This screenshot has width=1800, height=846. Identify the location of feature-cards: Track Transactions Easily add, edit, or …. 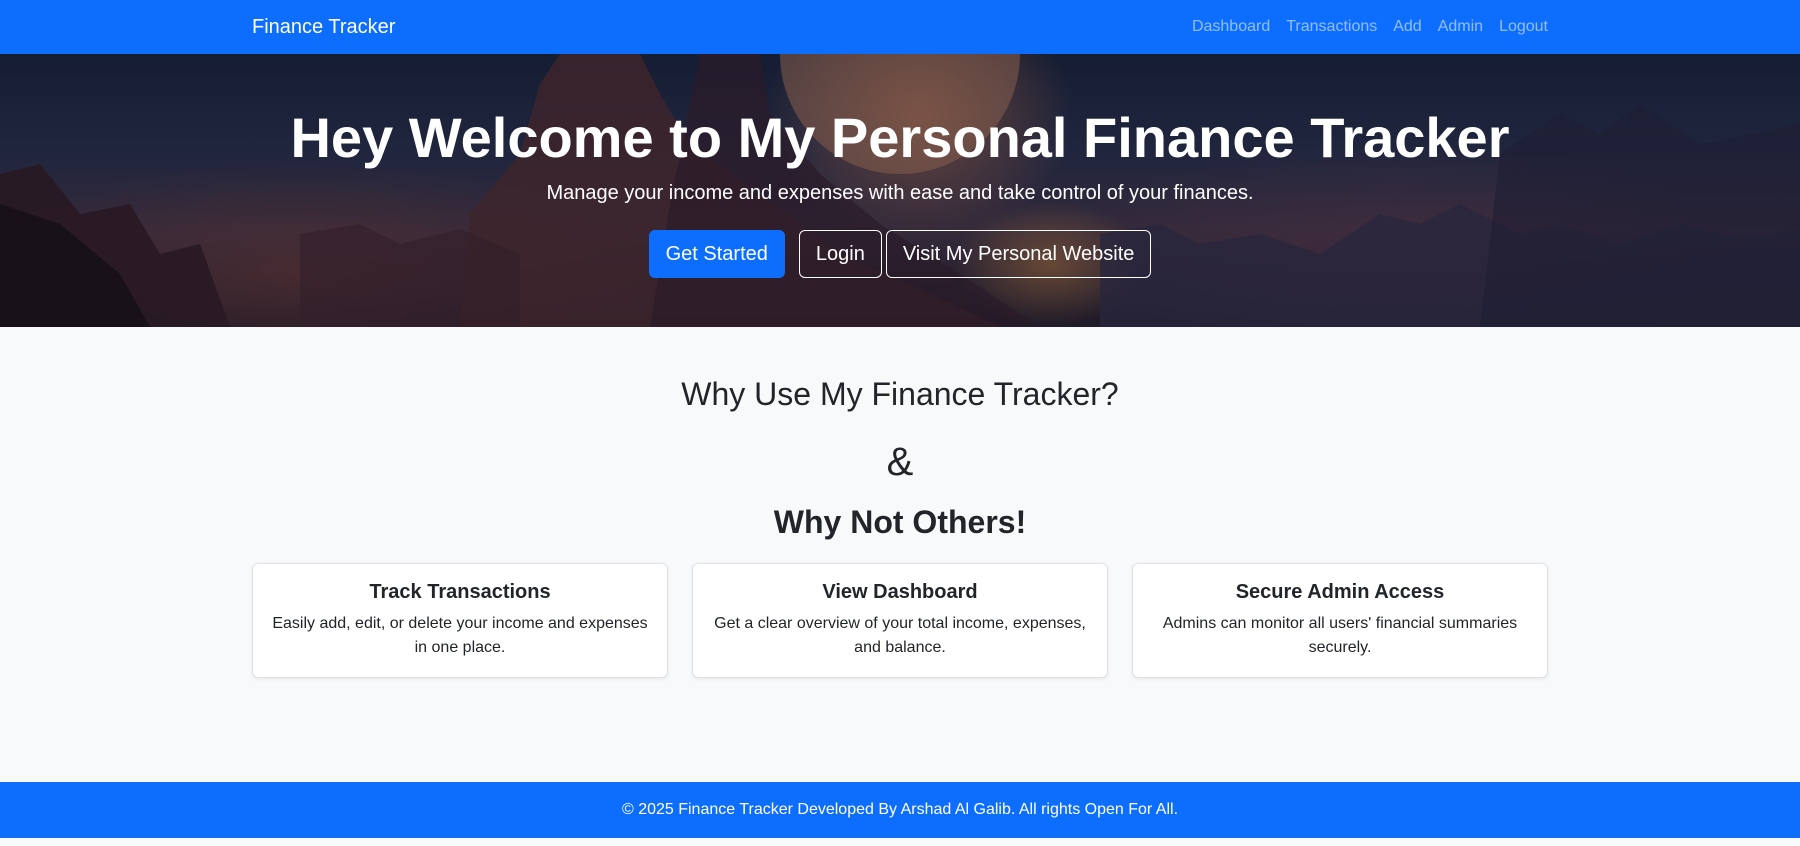
(900, 620).